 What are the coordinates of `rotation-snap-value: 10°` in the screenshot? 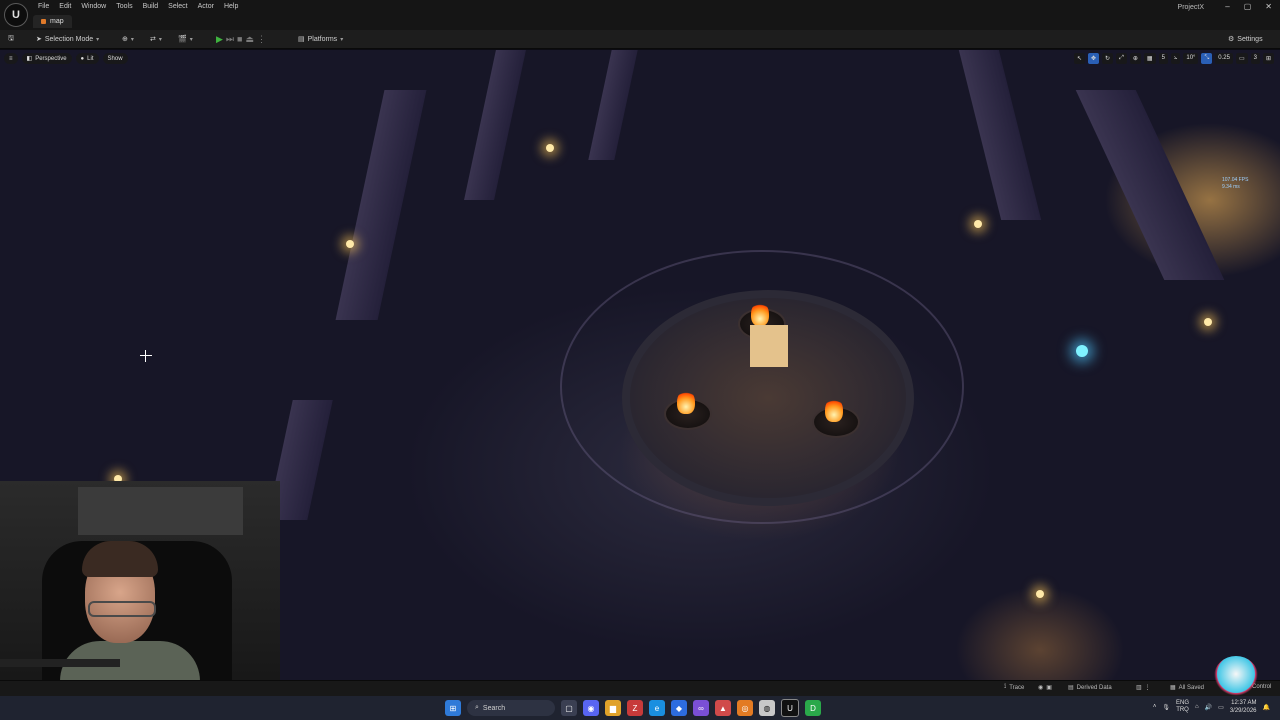 It's located at (1191, 58).